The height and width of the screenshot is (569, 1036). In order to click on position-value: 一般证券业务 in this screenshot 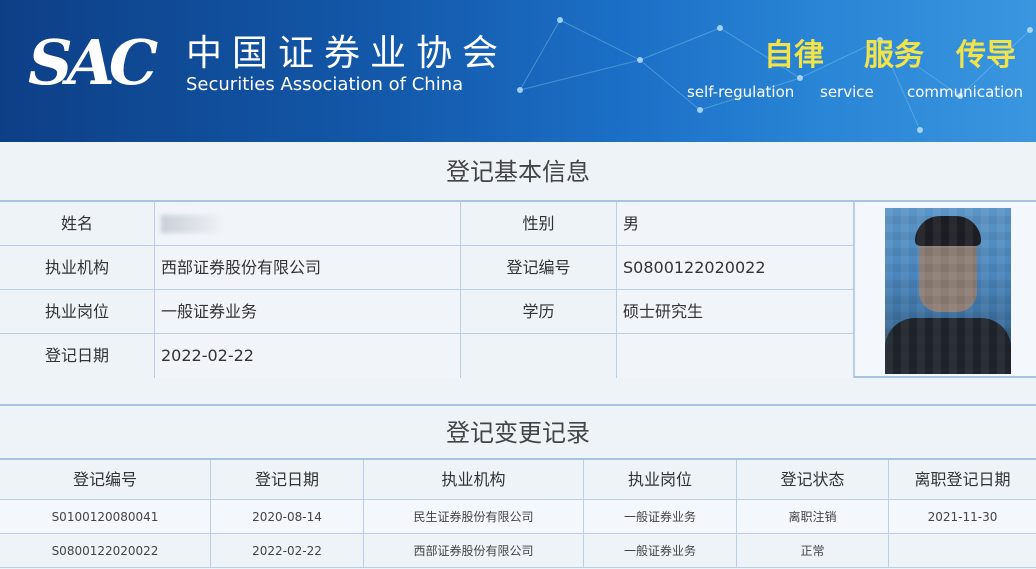, I will do `click(308, 312)`.